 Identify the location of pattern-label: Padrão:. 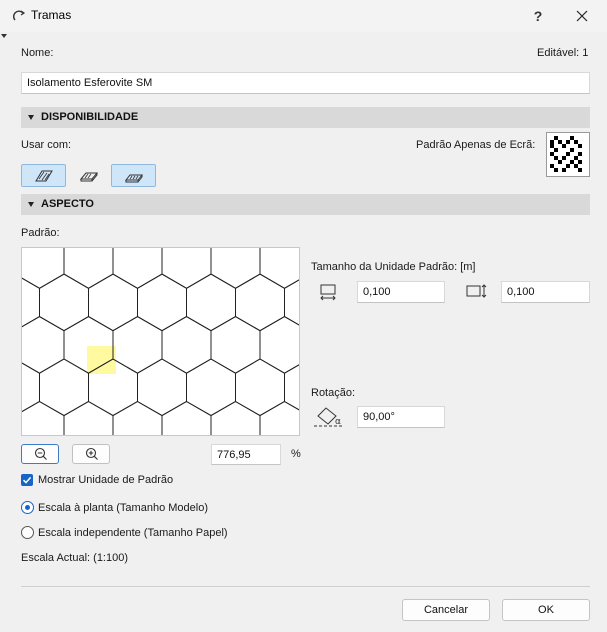
(40, 233).